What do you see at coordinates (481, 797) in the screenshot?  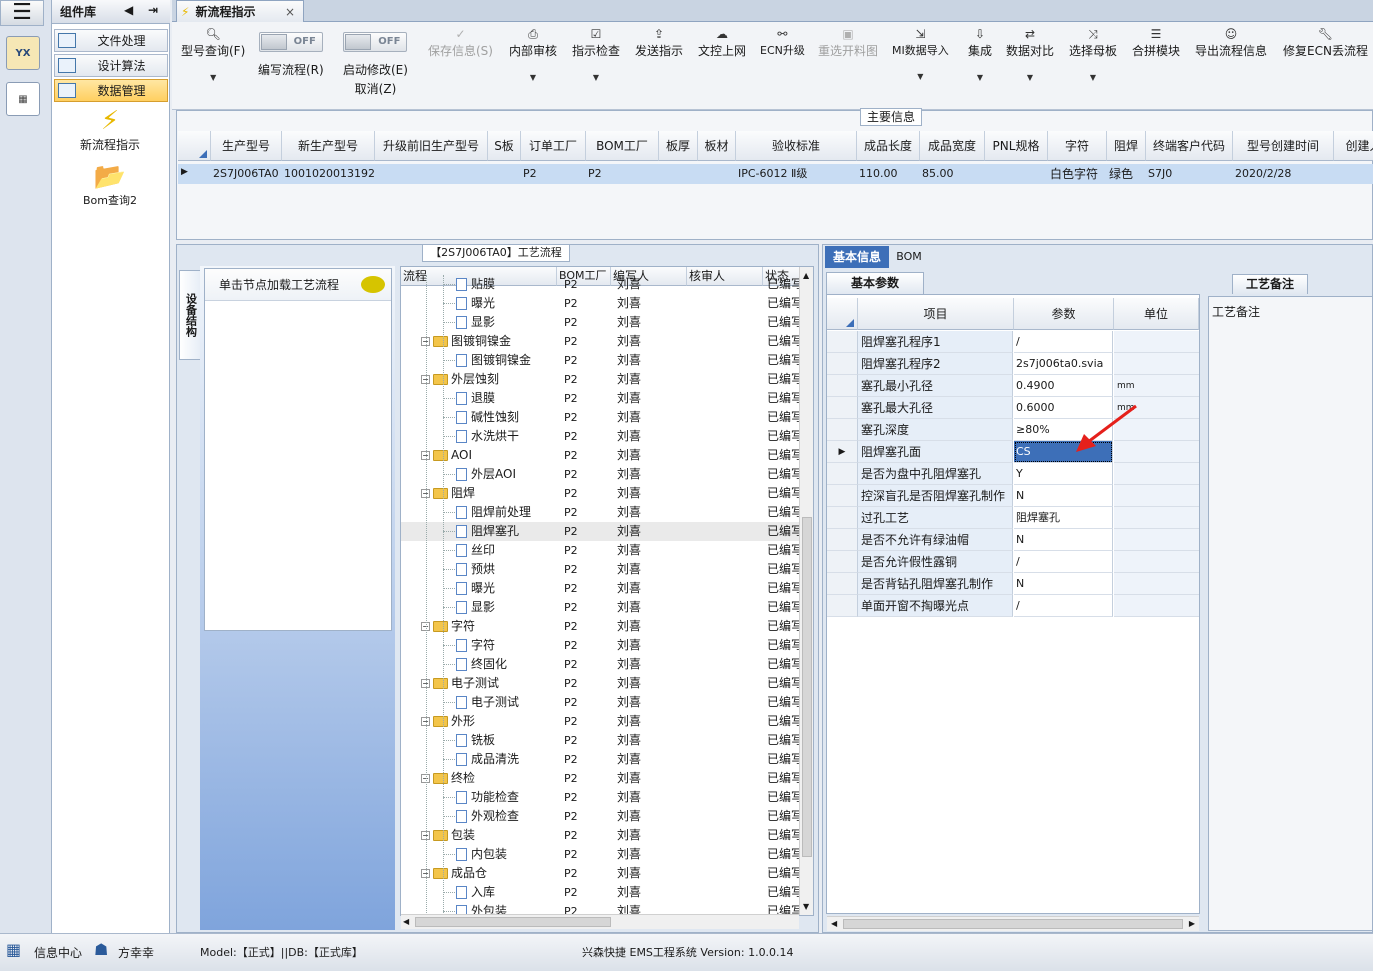 I see `tree-node: 功能检查` at bounding box center [481, 797].